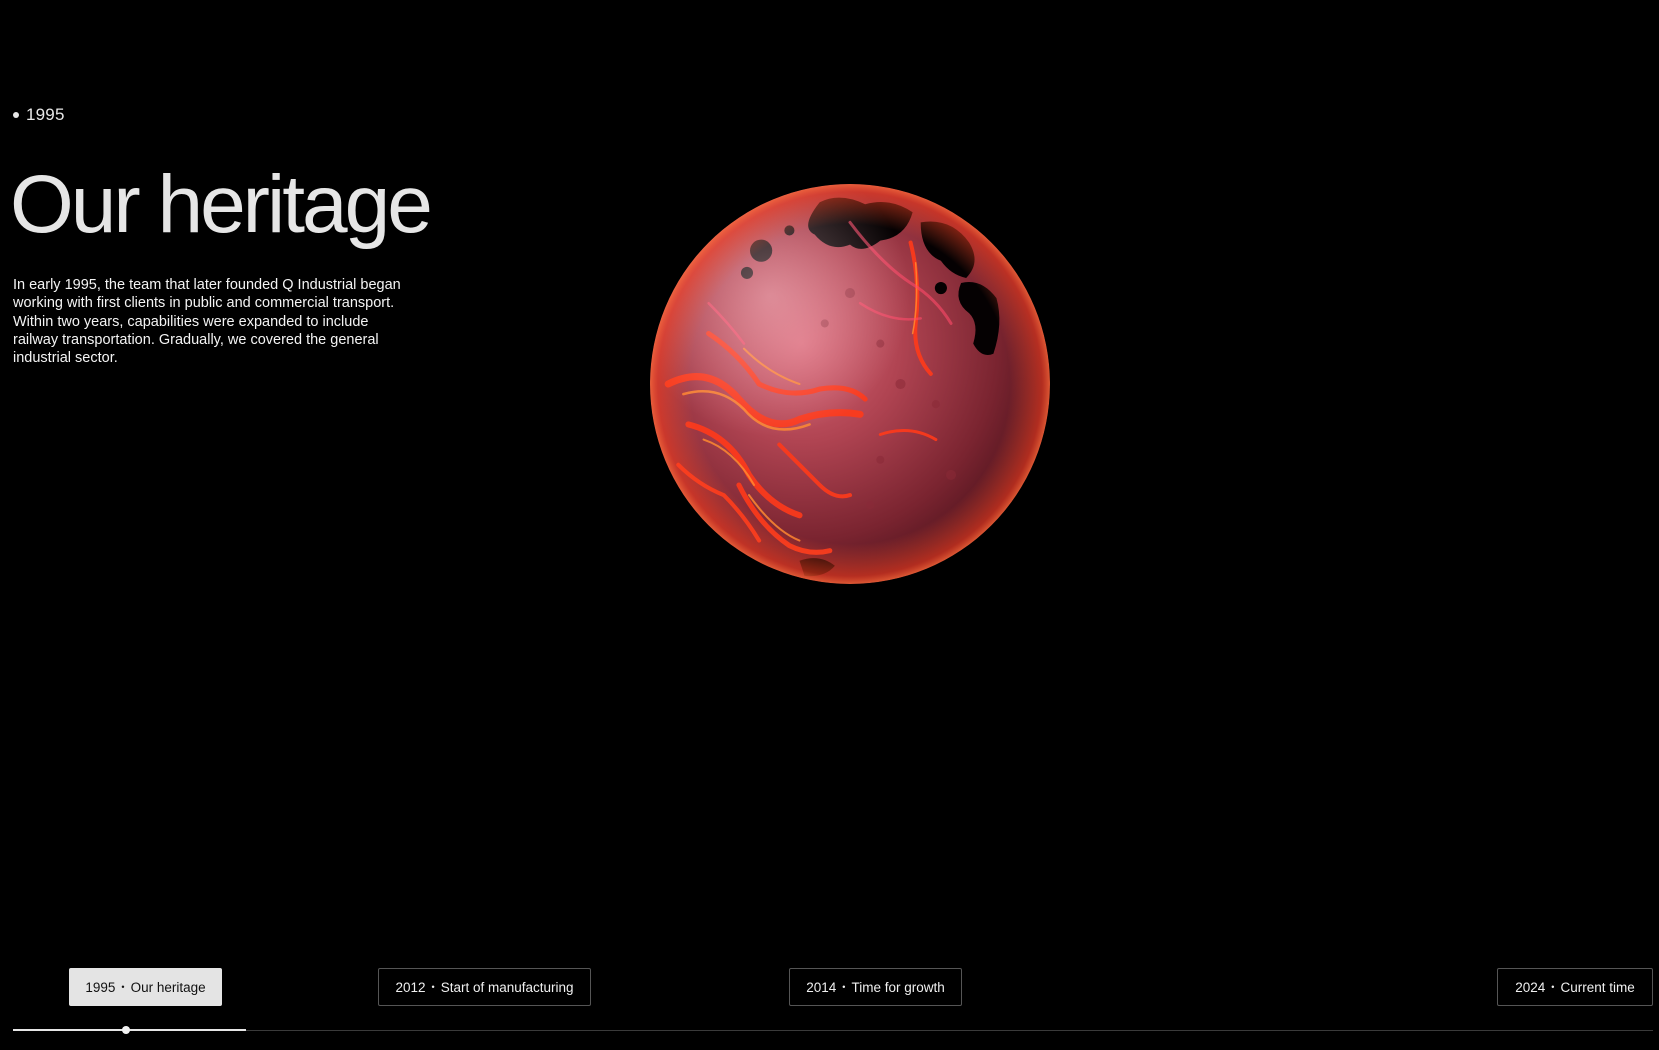 The width and height of the screenshot is (1659, 1050). What do you see at coordinates (850, 384) in the screenshot?
I see `glowing-planet-icon` at bounding box center [850, 384].